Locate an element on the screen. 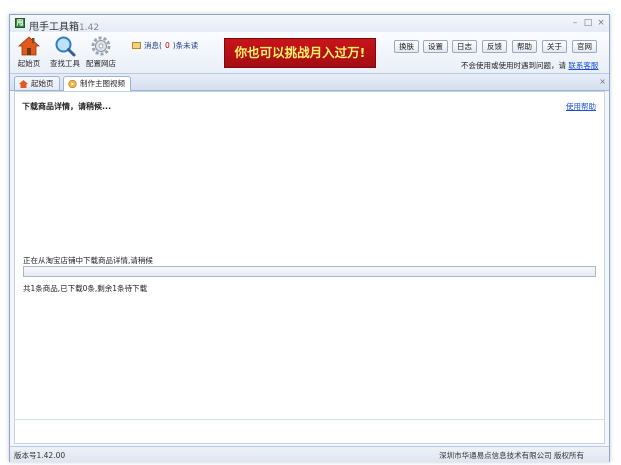 This screenshot has width=621, height=465. support-text: 不会使用或使用时遇到问题，请 is located at coordinates (513, 65).